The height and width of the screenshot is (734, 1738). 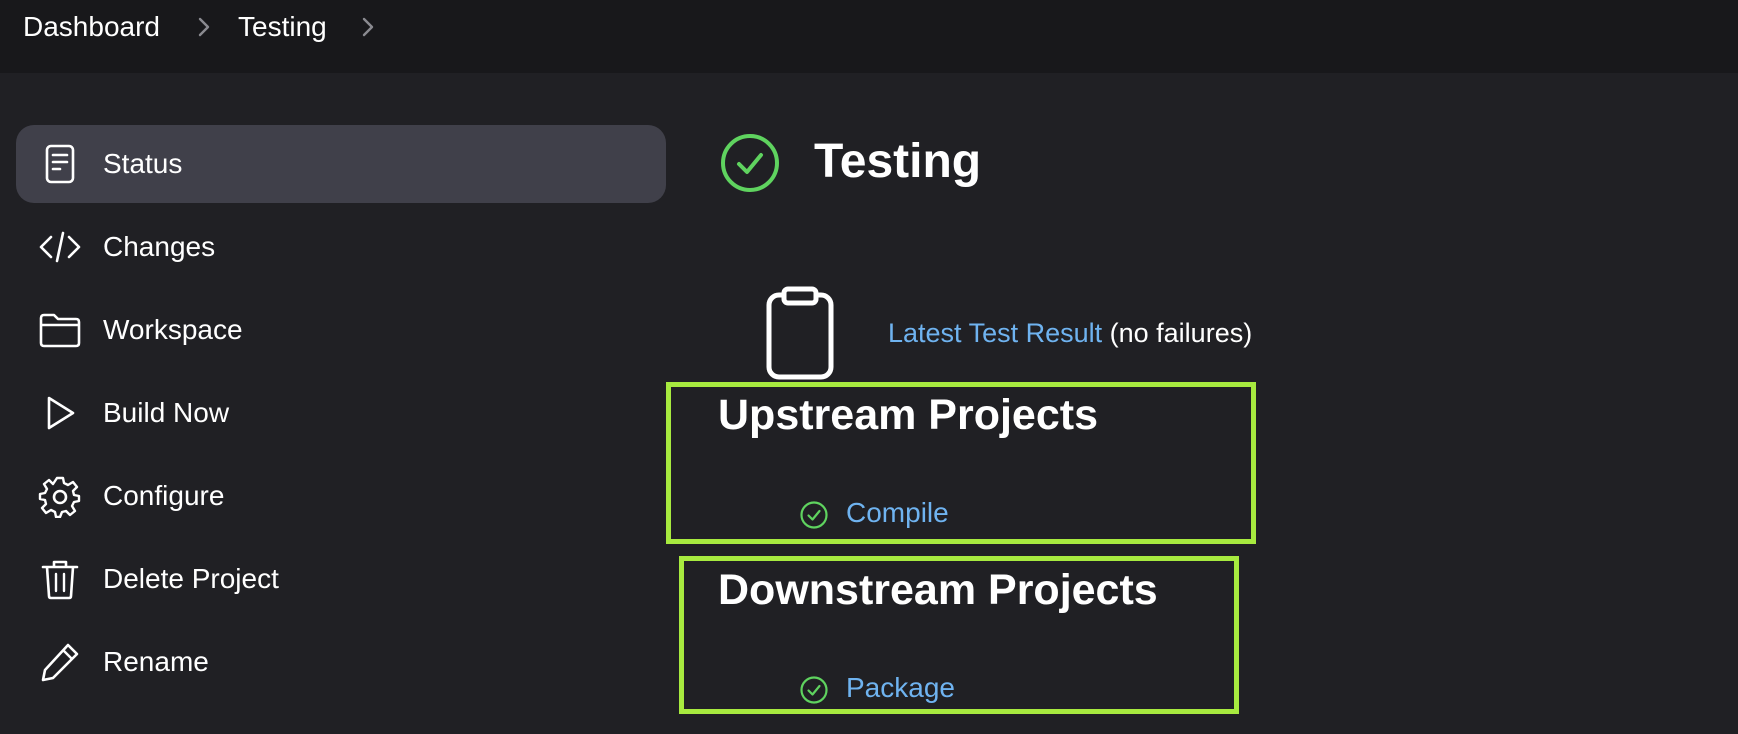 What do you see at coordinates (341, 662) in the screenshot?
I see `sidebar-item-rename: Rename` at bounding box center [341, 662].